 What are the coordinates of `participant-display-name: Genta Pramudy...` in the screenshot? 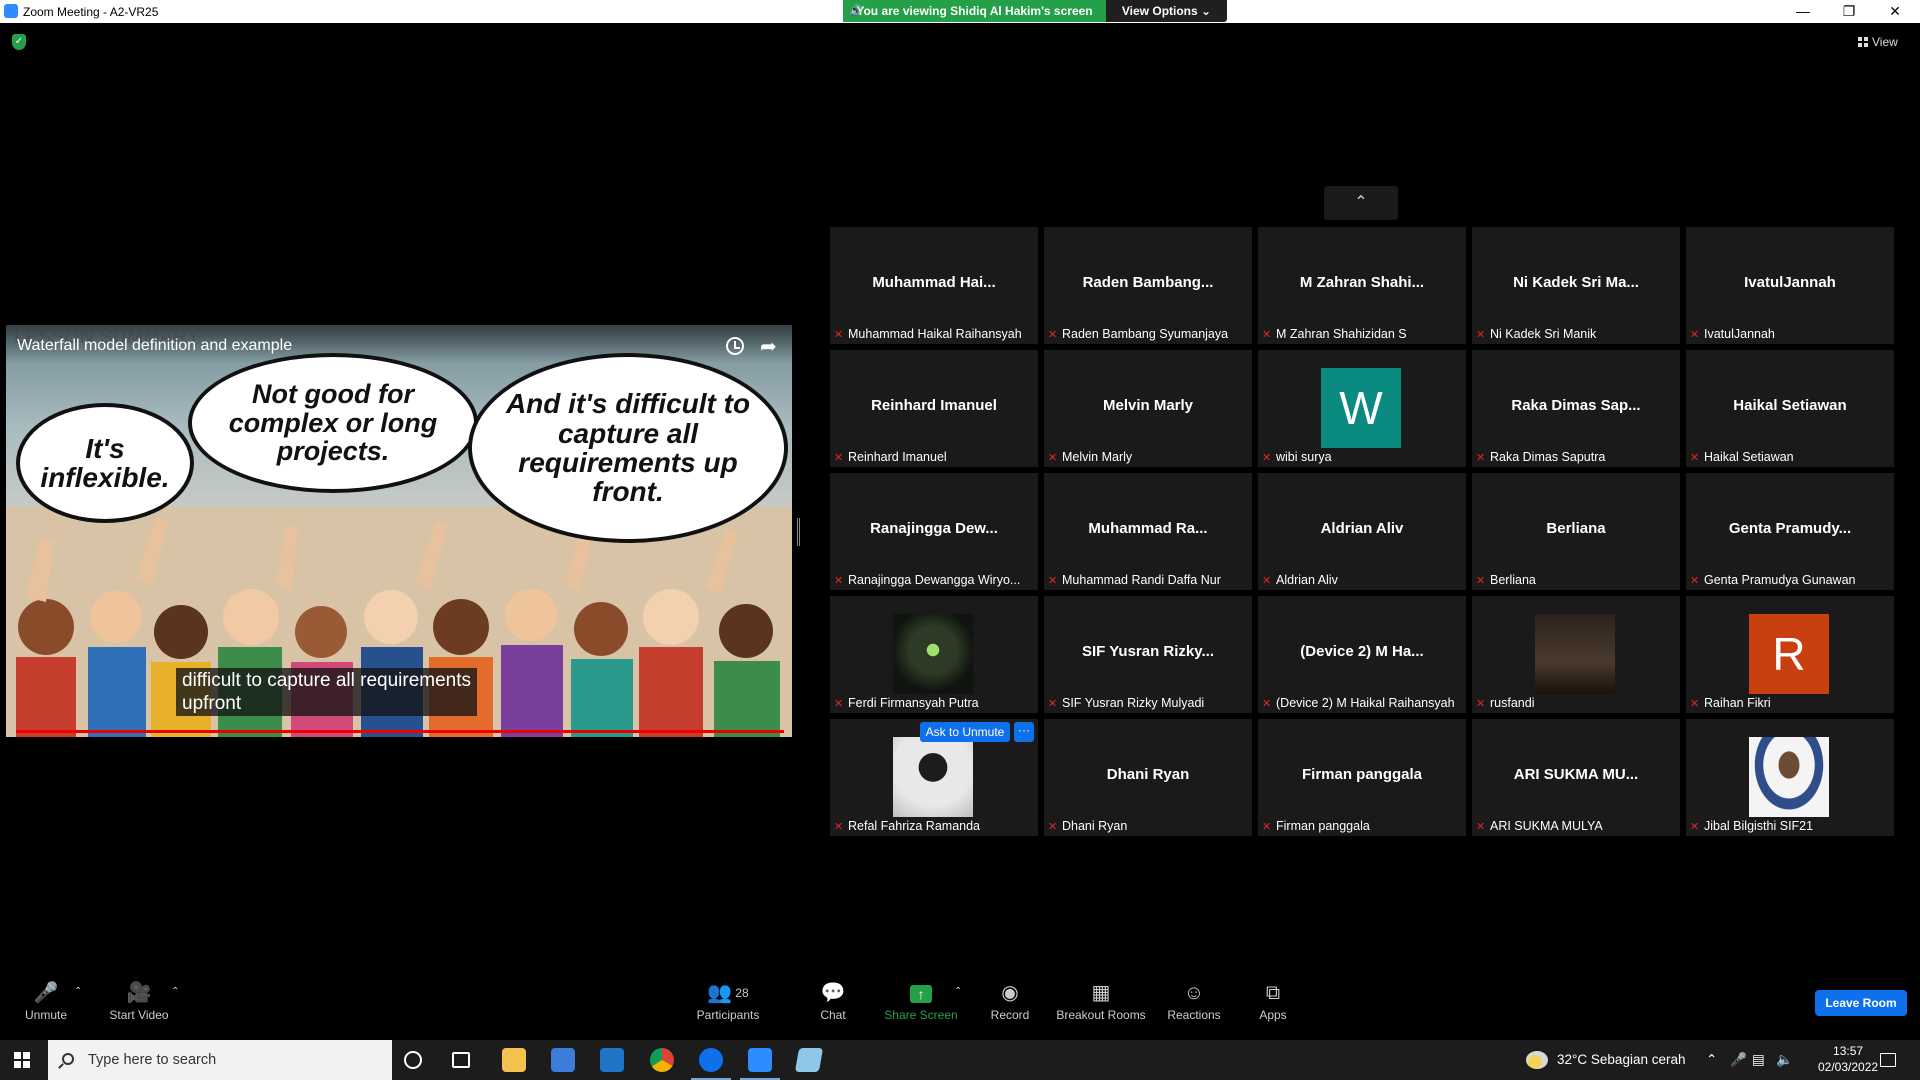 It's located at (1790, 528).